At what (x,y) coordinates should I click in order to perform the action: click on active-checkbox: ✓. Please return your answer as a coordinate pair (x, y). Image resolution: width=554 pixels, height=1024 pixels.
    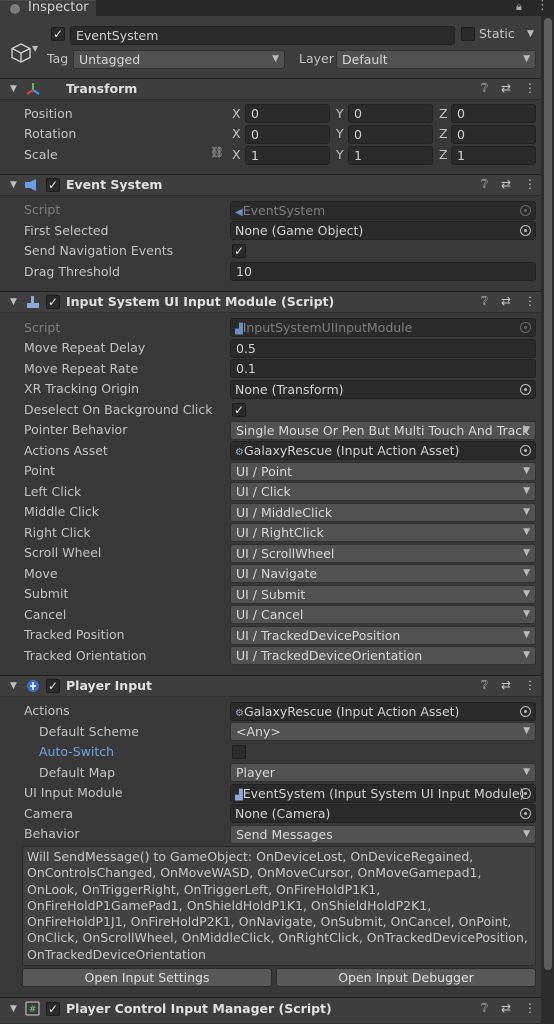
    Looking at the image, I should click on (58, 34).